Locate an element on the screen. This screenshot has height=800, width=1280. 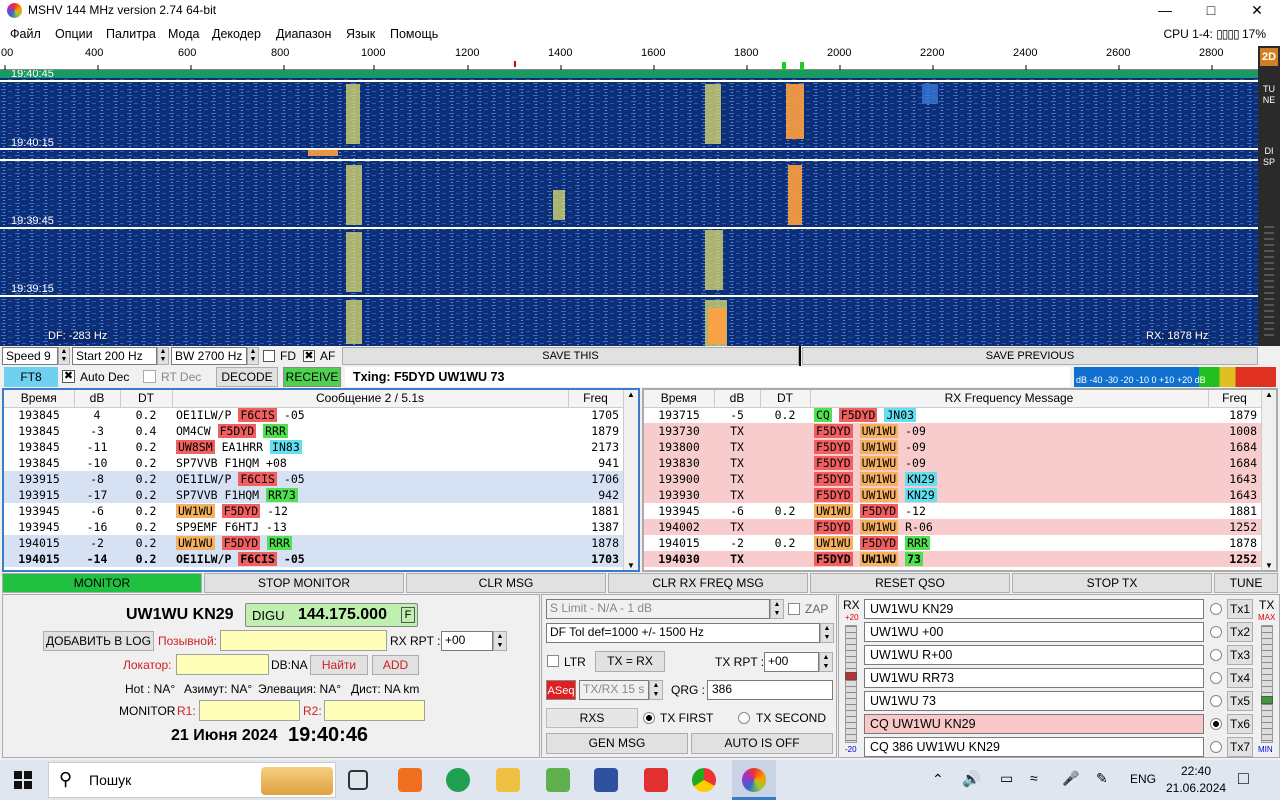
zap-checkbox is located at coordinates (794, 609).